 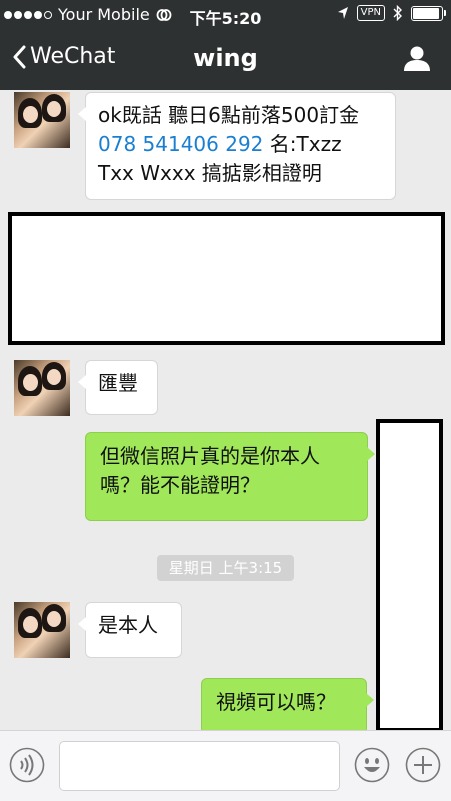 I want to click on message-text: 是本人, so click(x=128, y=625).